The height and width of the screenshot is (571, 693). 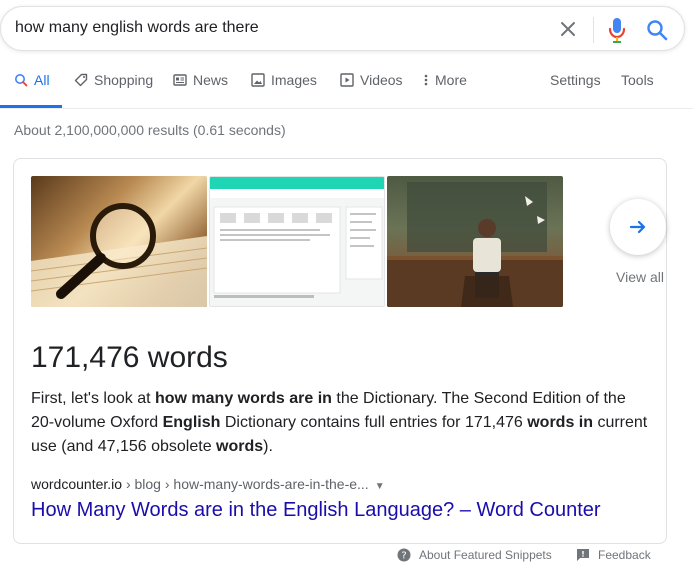 I want to click on thumbnail-magnifier, so click(x=119, y=241).